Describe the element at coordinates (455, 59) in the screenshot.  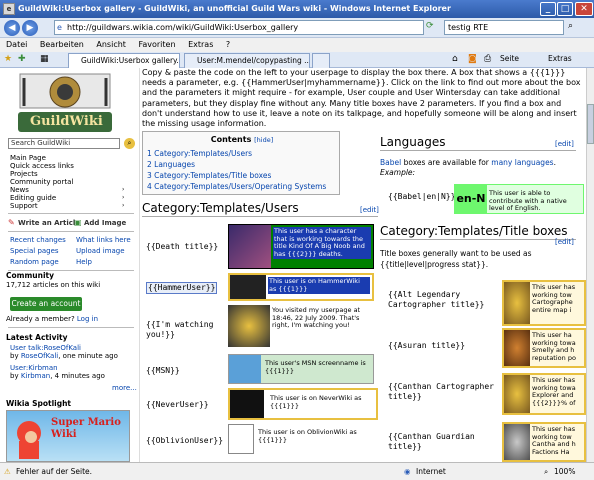
I see `home-icon: ⌂` at that location.